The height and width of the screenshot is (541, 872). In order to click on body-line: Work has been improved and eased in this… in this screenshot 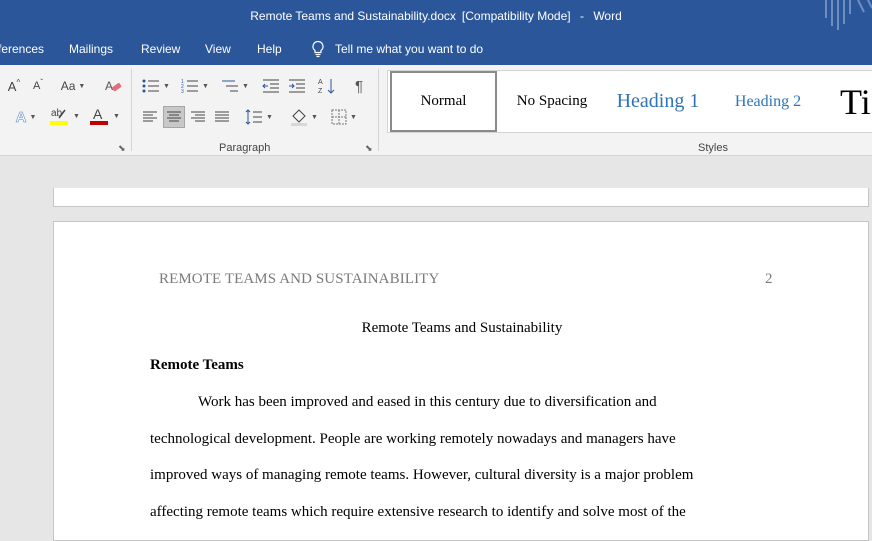, I will do `click(427, 402)`.